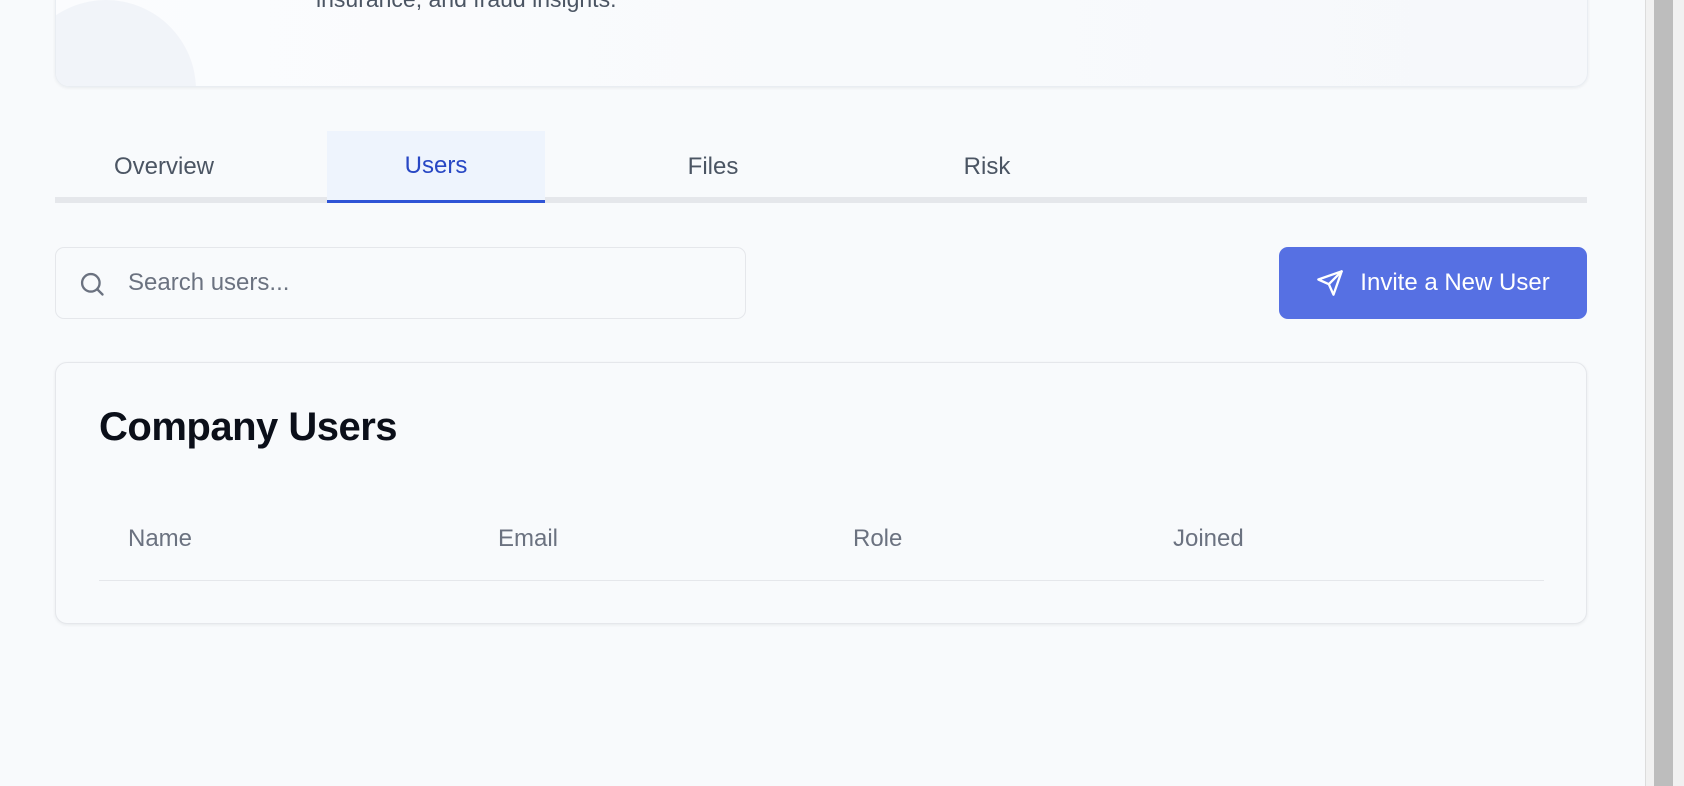 The image size is (1684, 786). I want to click on company-subtitle: insurance, and fraud insights., so click(466, 6).